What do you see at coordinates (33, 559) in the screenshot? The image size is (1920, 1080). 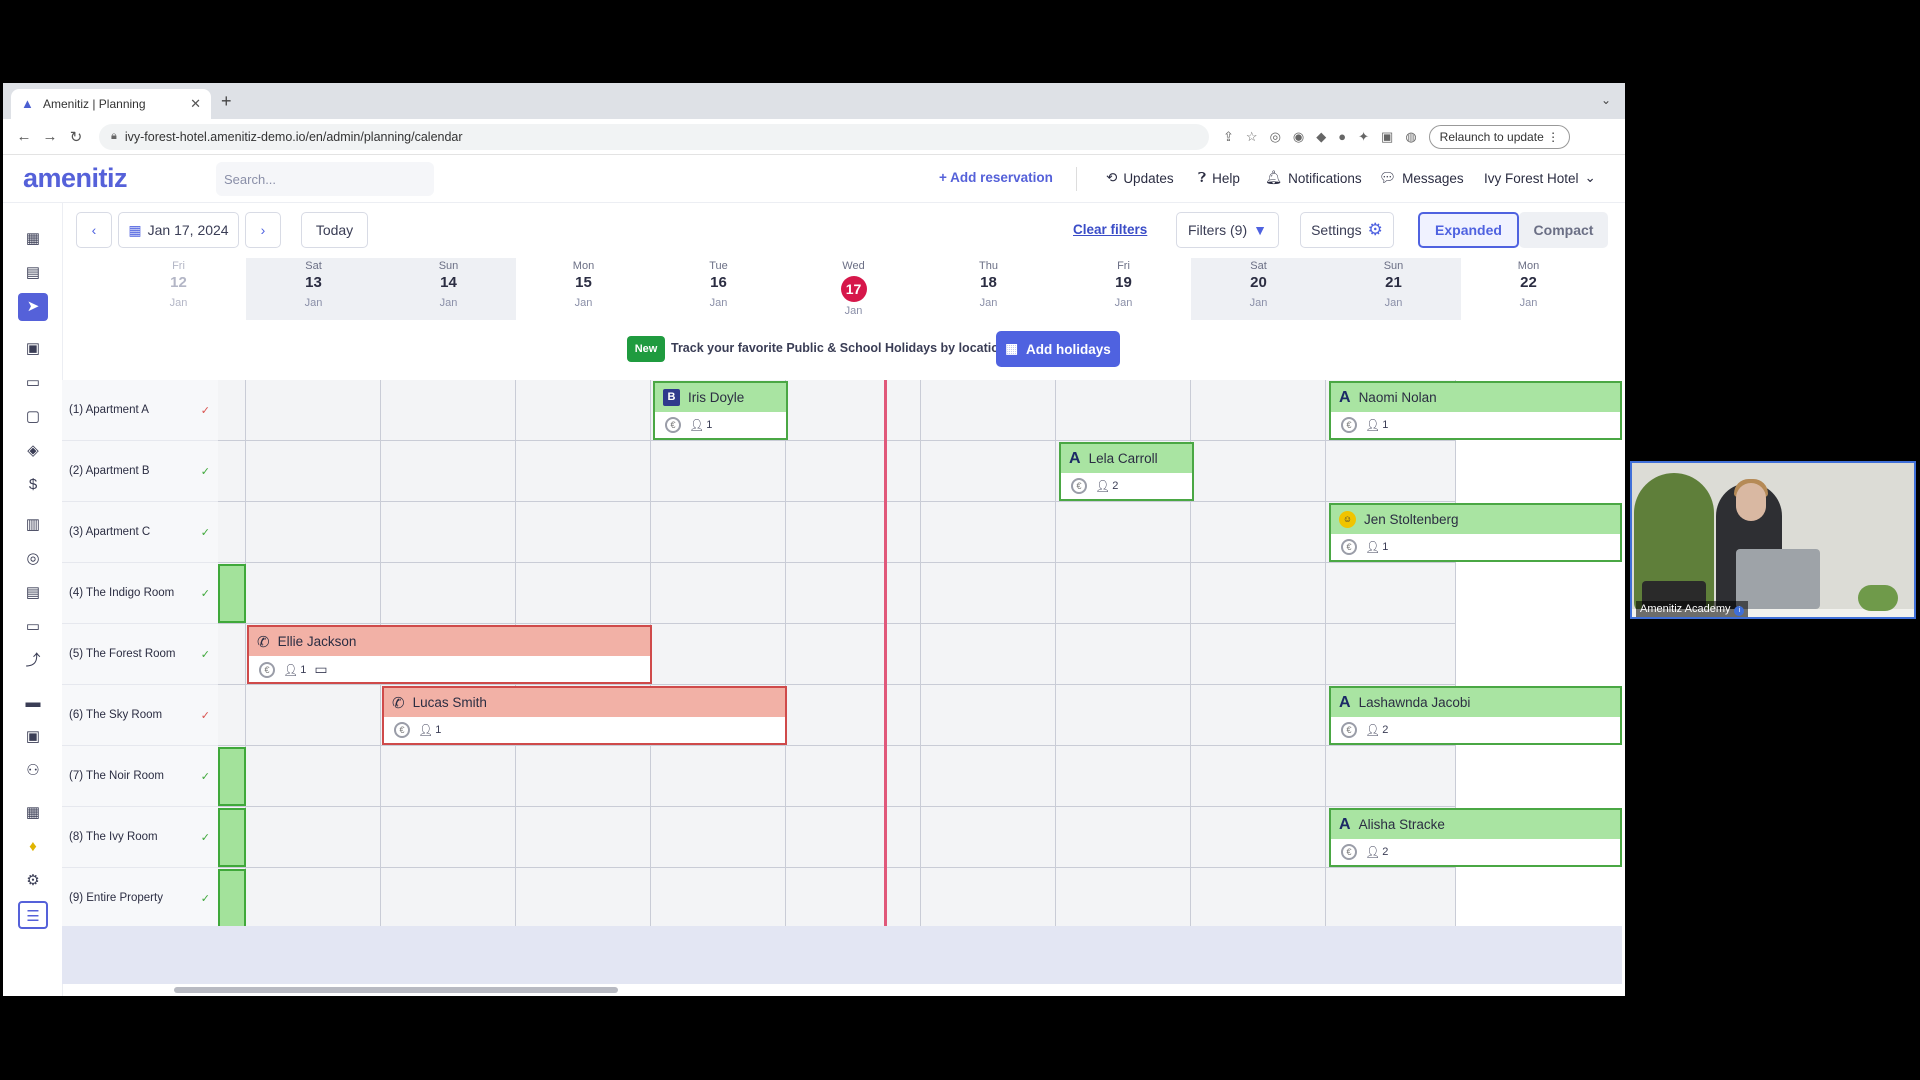 I see `channels-icon: ◎` at bounding box center [33, 559].